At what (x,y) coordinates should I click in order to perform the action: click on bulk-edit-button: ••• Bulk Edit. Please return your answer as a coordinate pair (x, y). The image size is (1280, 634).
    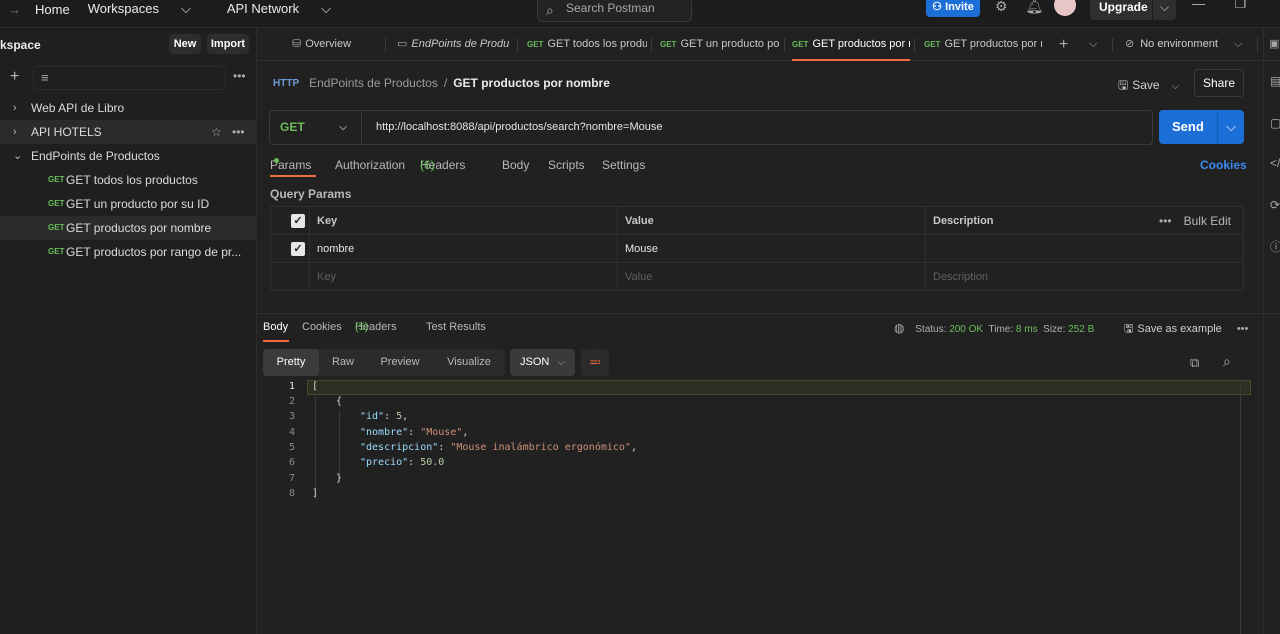
    Looking at the image, I should click on (1195, 221).